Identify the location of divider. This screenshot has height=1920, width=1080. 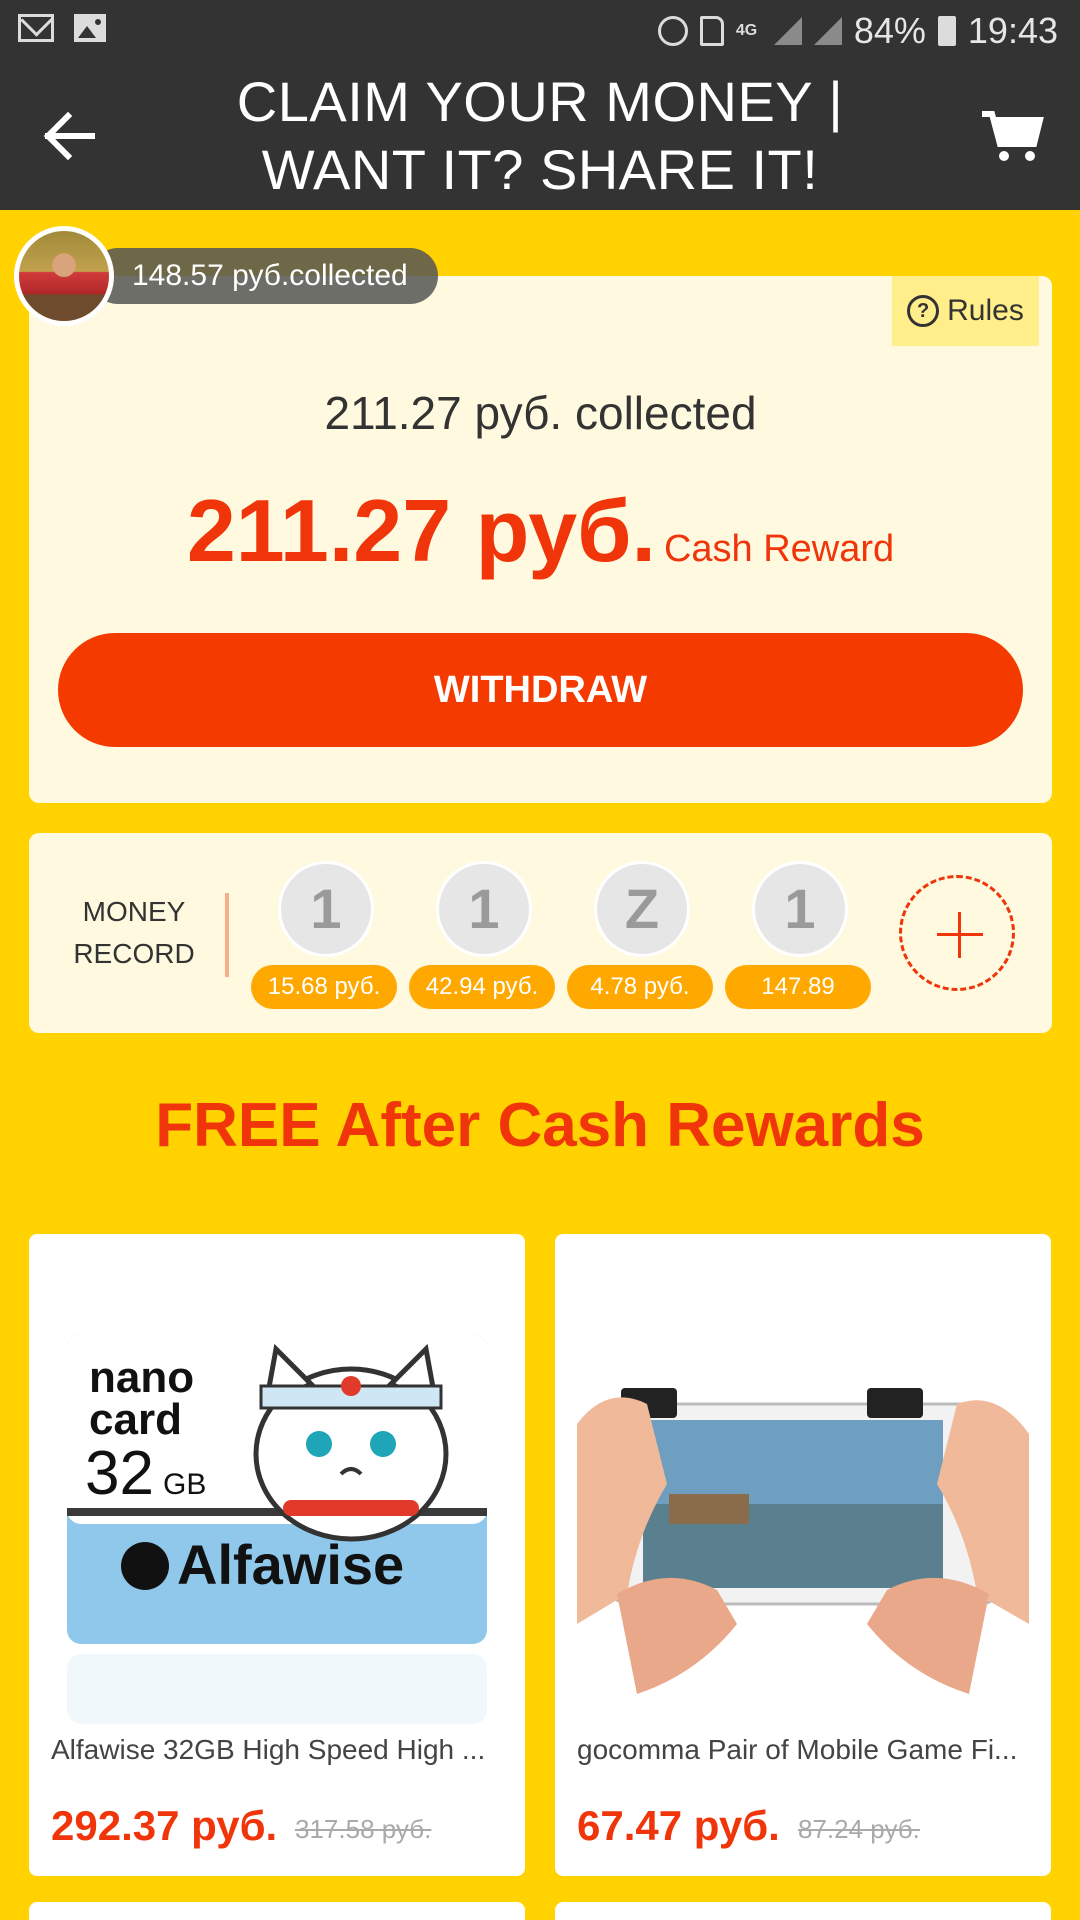
(227, 935).